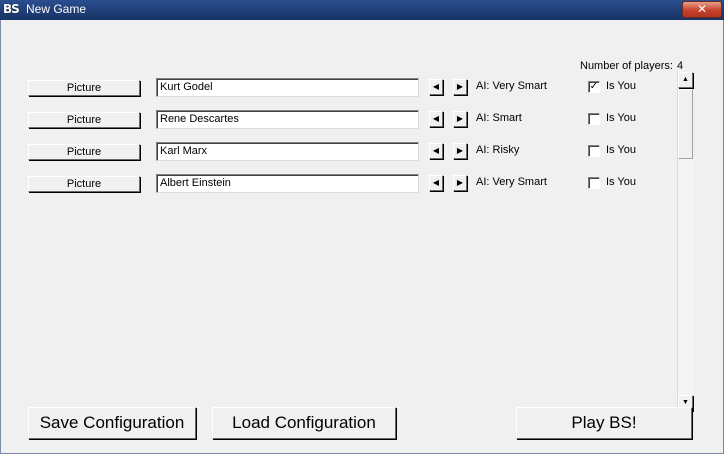 This screenshot has height=454, width=724. I want to click on scroll-thumb, so click(685, 124).